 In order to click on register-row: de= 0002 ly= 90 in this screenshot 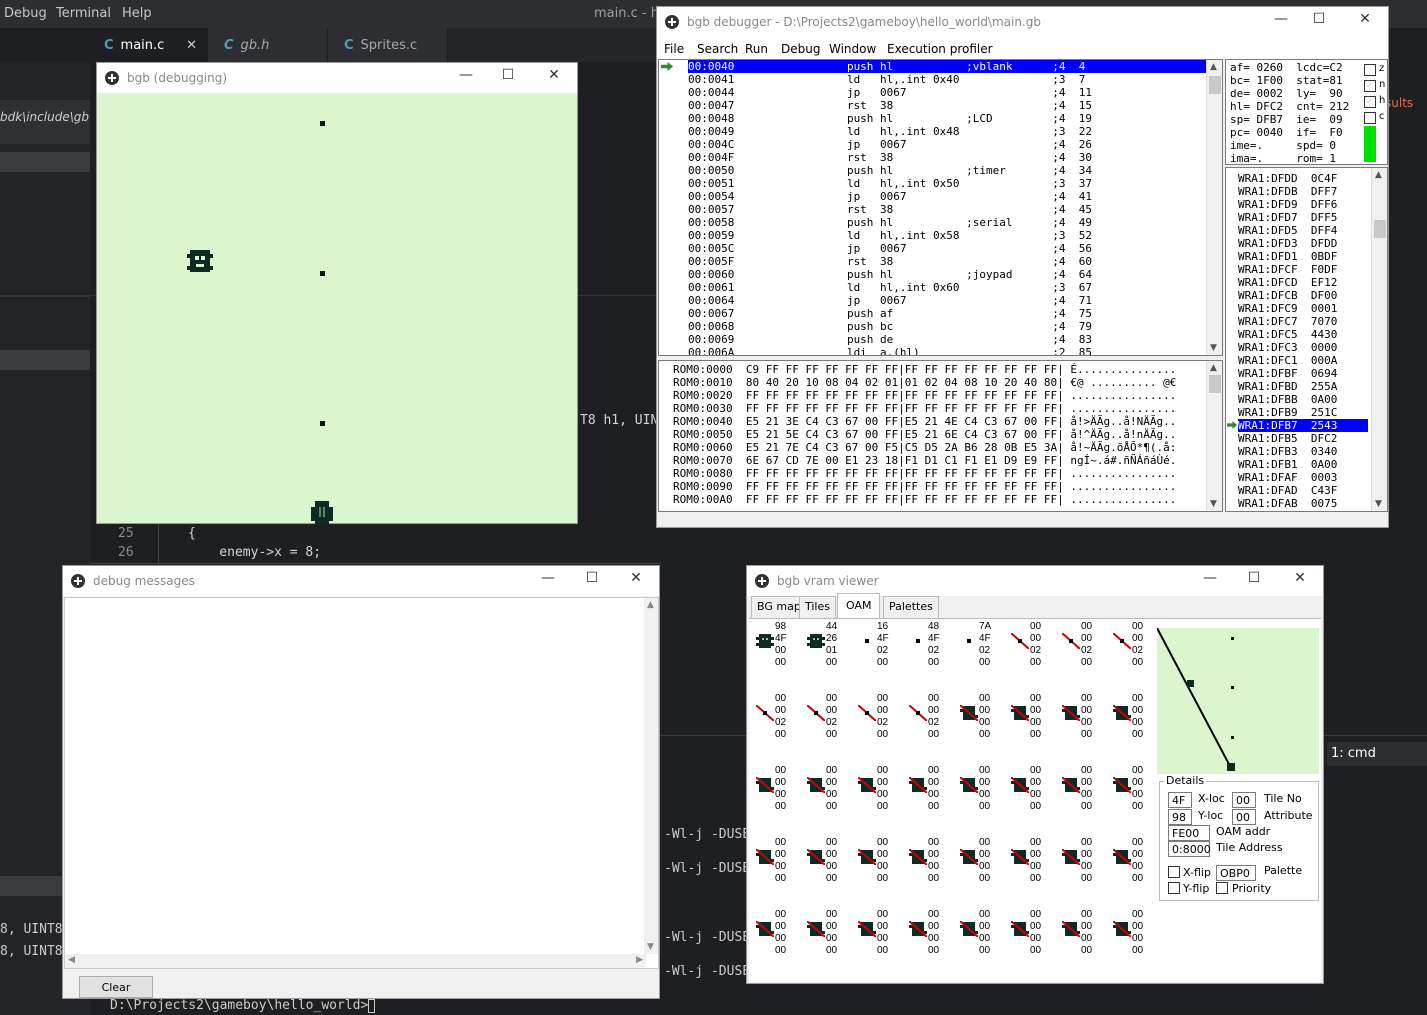, I will do `click(1286, 93)`.